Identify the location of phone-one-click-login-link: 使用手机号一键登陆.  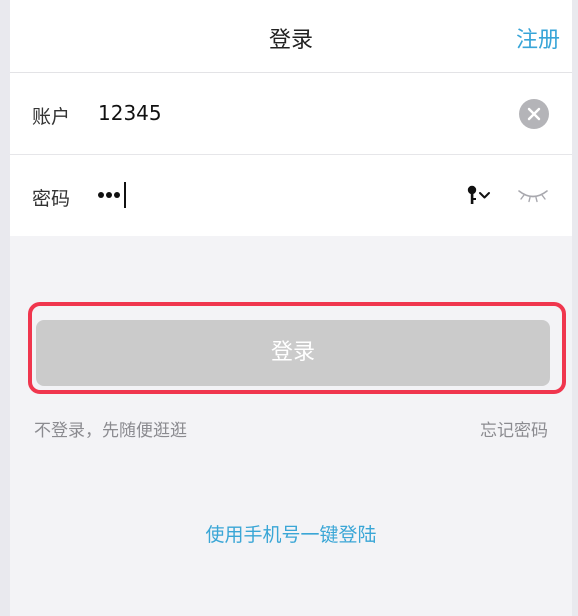
(291, 533).